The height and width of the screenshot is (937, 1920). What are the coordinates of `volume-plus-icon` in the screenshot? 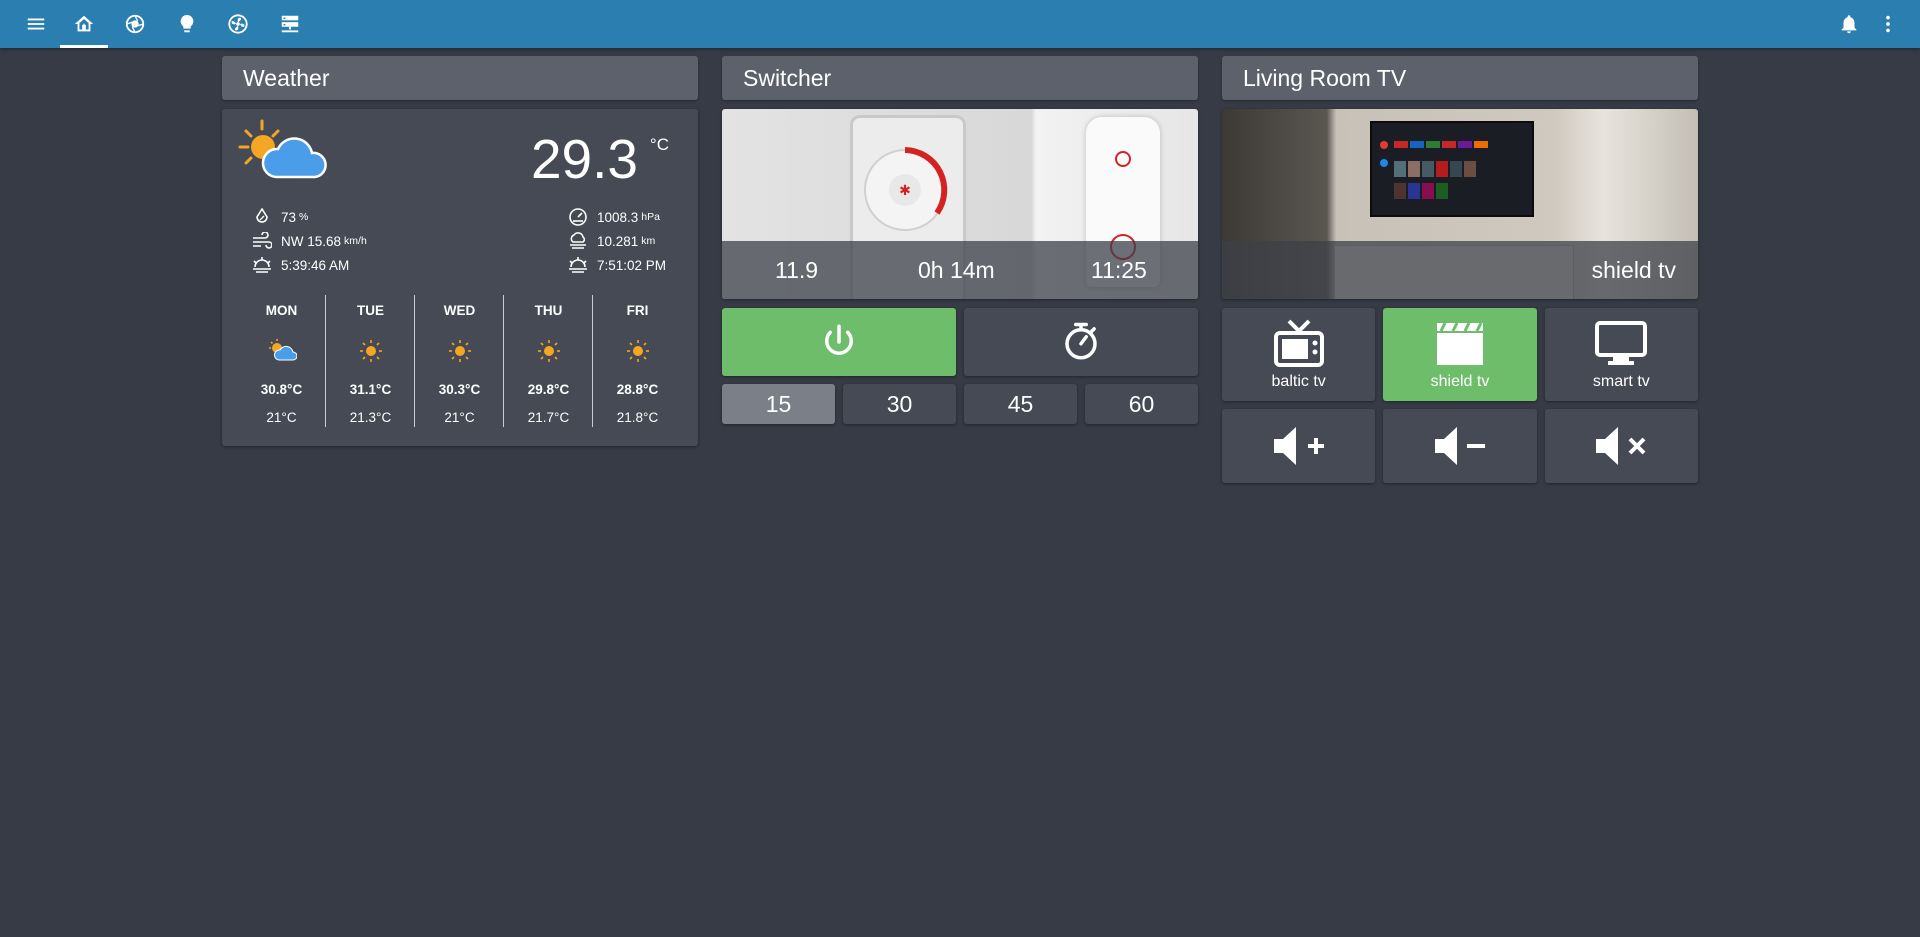 It's located at (1298, 446).